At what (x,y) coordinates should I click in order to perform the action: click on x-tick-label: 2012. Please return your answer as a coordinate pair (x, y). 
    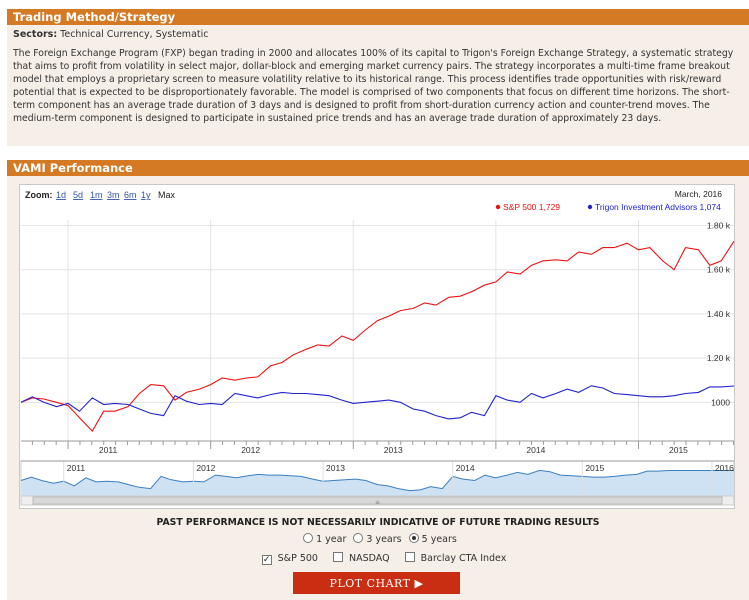
    Looking at the image, I should click on (250, 450).